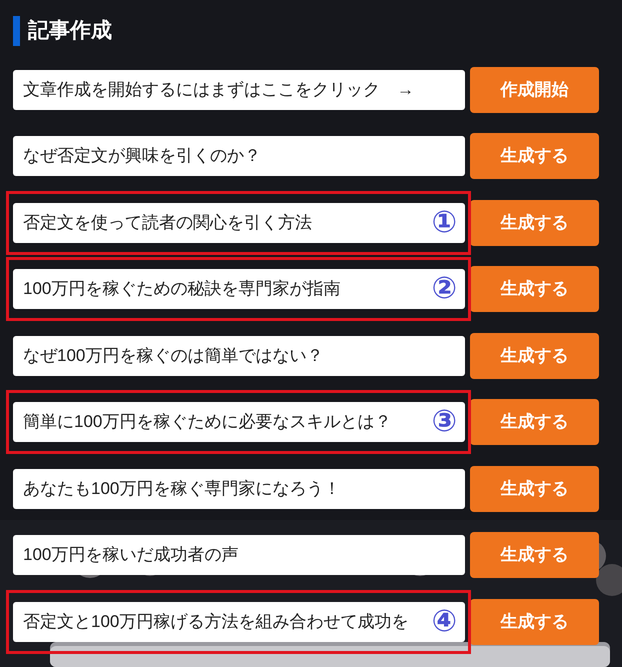  I want to click on text-field: 100万円を稼いだ成功者の声, so click(239, 555).